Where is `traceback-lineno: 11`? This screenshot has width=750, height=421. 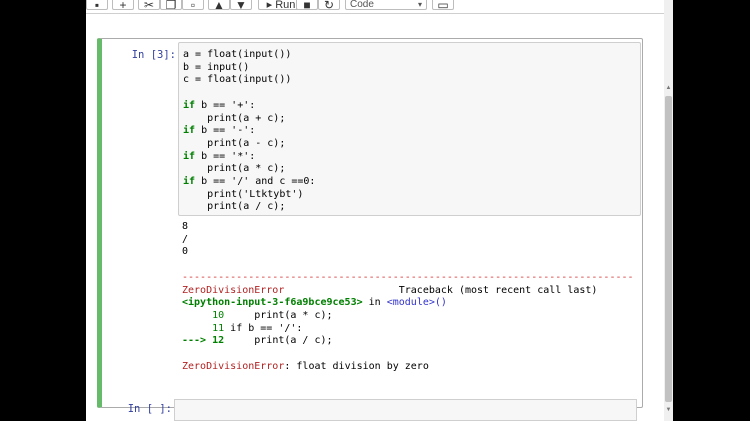 traceback-lineno: 11 is located at coordinates (203, 328).